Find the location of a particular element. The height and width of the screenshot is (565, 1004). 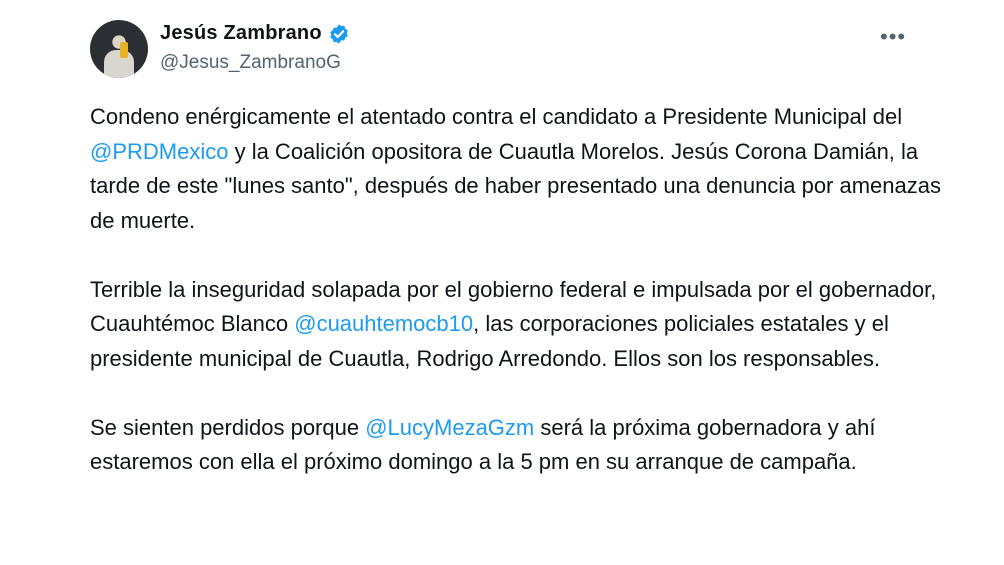

author-name-row: Jesús Zambrano is located at coordinates (255, 33).